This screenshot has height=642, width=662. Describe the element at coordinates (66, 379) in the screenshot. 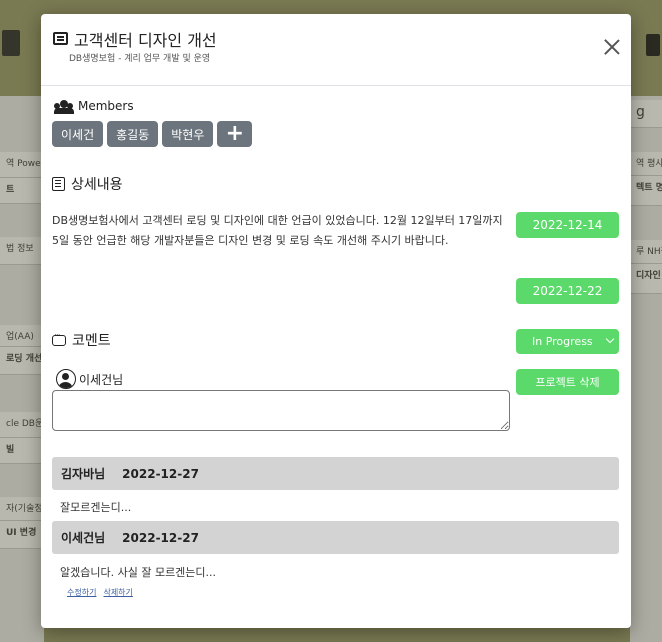

I see `avatar-icon` at that location.